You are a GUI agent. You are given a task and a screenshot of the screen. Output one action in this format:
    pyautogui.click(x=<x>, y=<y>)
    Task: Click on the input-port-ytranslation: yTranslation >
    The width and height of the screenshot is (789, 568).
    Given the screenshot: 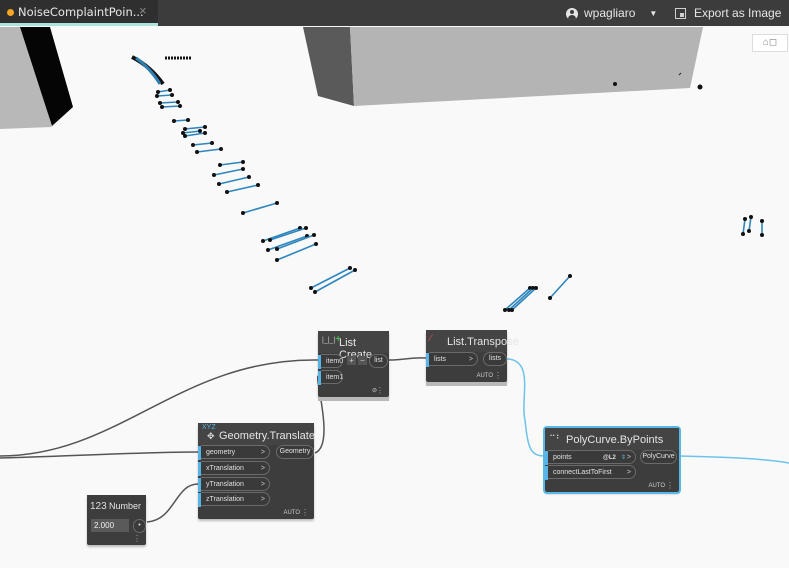 What is the action you would take?
    pyautogui.click(x=234, y=484)
    